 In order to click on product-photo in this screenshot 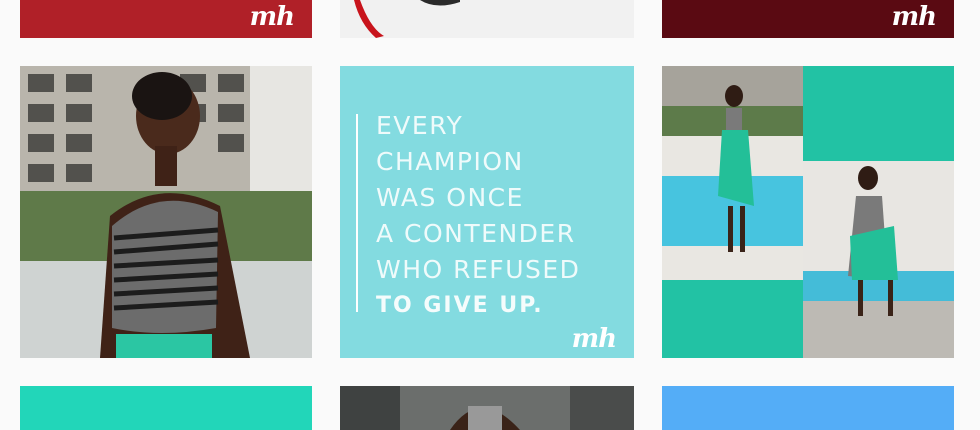, I will do `click(487, 19)`.